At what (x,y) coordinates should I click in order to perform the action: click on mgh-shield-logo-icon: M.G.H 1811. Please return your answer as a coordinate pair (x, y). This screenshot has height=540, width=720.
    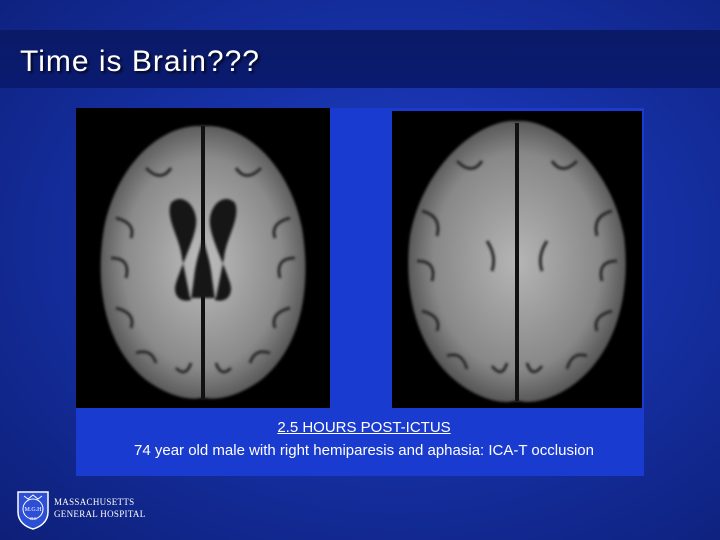
    Looking at the image, I should click on (33, 510).